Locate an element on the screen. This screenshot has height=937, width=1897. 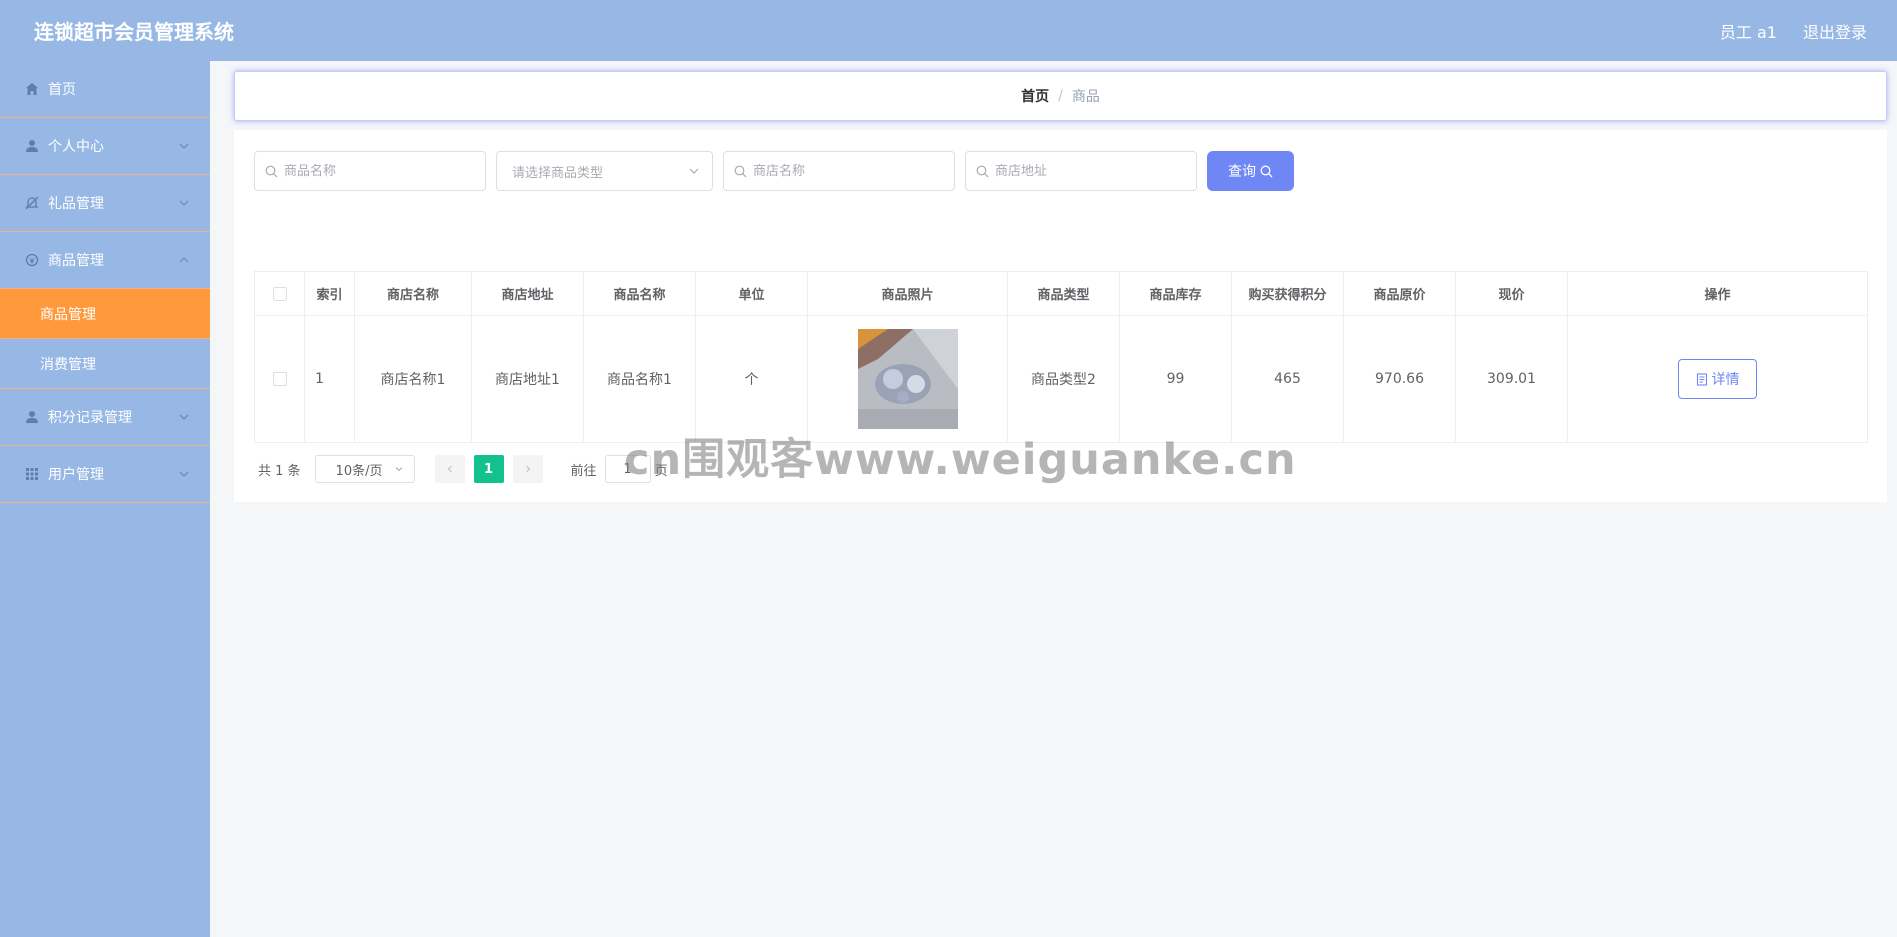
chevron-left-icon is located at coordinates (449, 469).